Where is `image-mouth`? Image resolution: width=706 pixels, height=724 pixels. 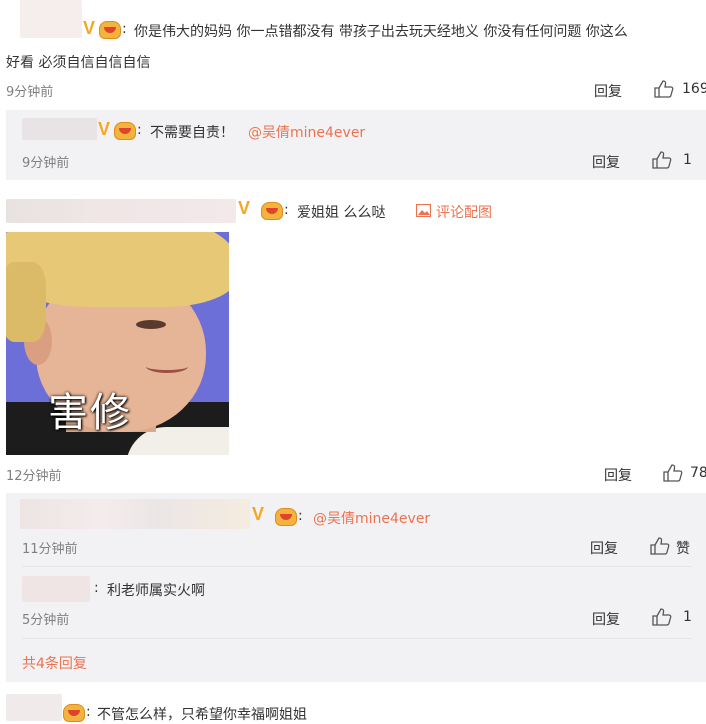
image-mouth is located at coordinates (167, 366).